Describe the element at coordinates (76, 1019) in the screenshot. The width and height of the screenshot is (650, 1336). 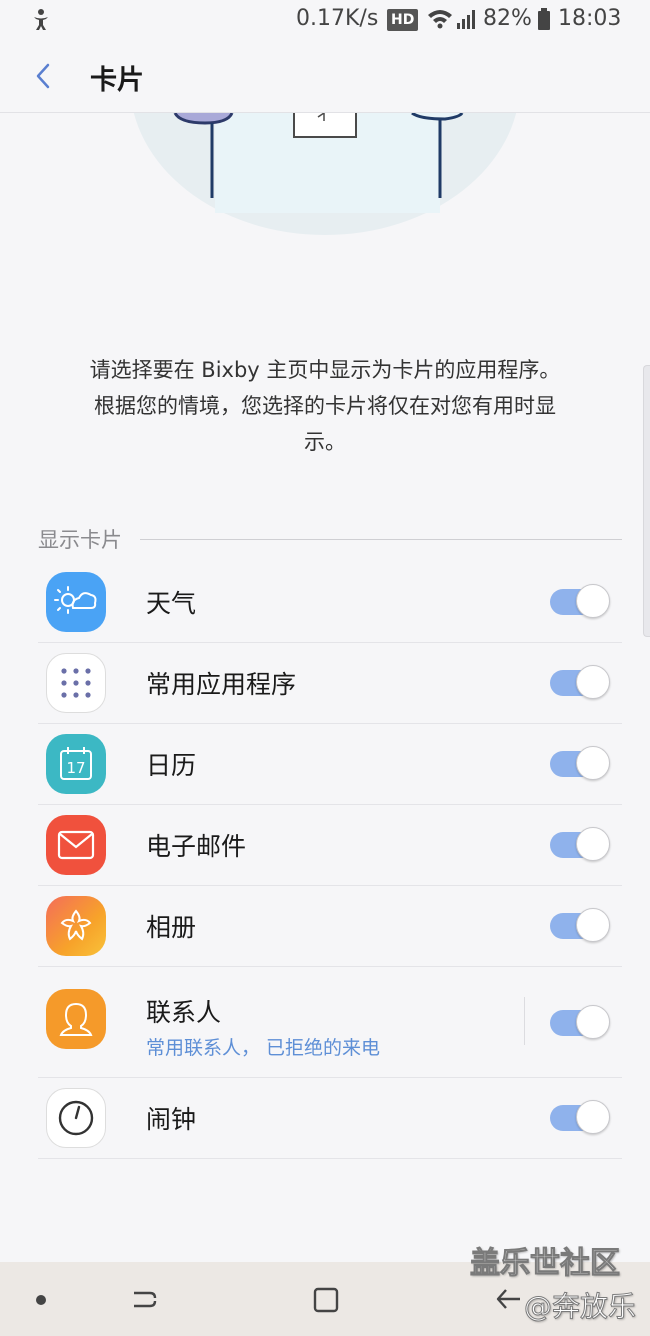
I see `contacts-icon` at that location.